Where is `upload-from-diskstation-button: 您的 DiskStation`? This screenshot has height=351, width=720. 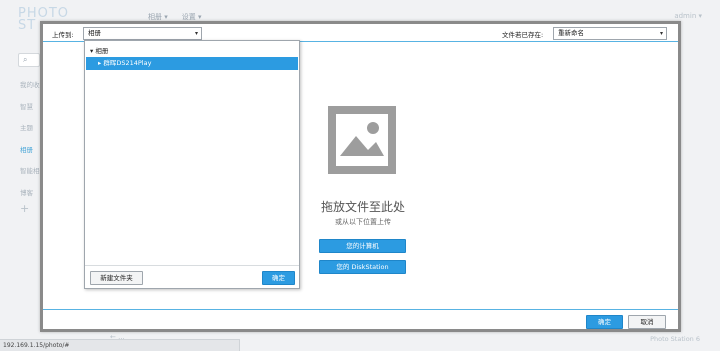
upload-from-diskstation-button: 您的 DiskStation is located at coordinates (362, 267).